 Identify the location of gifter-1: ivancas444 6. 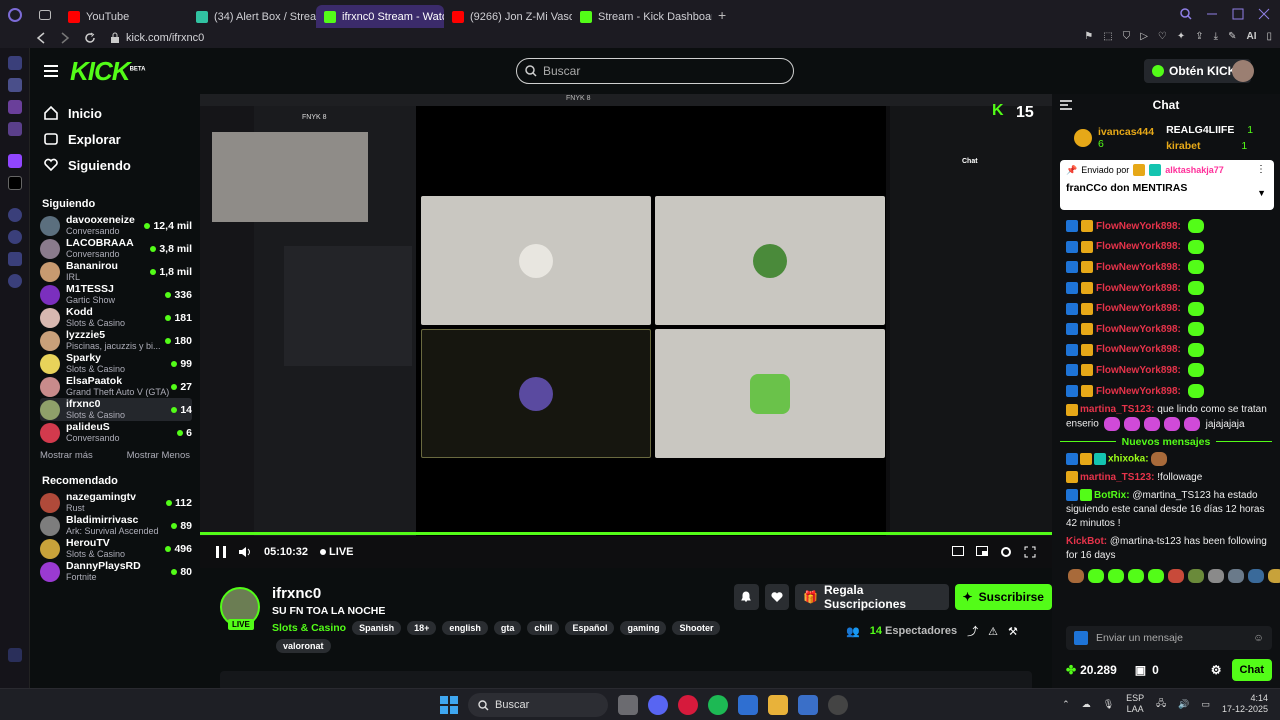
(1126, 138).